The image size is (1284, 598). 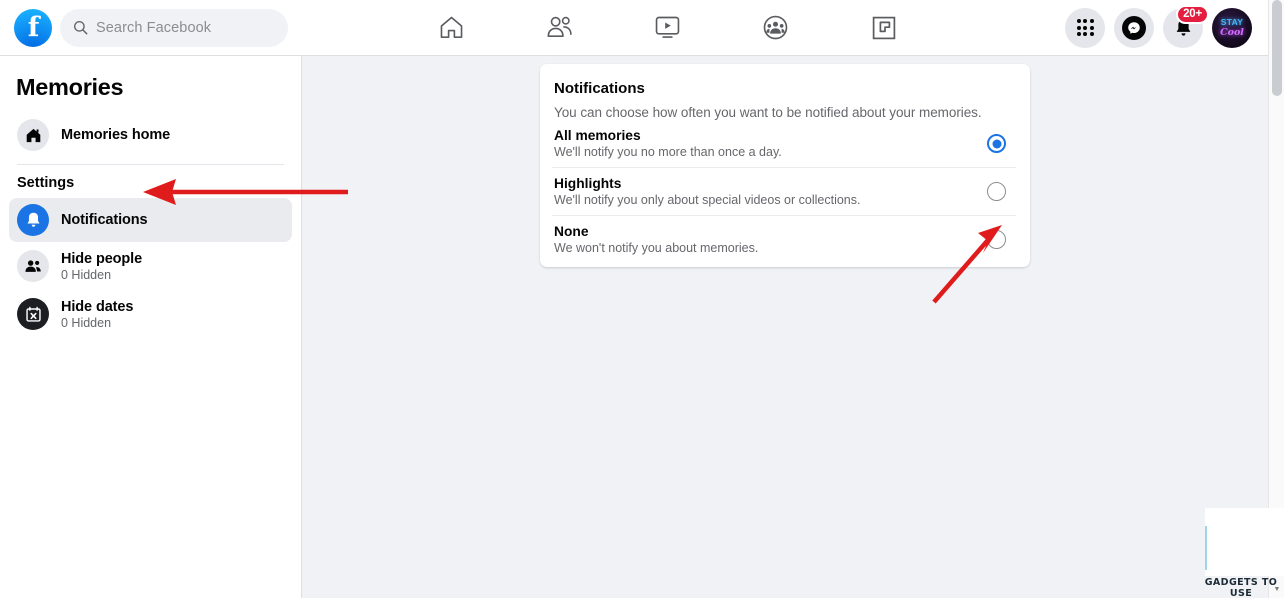 I want to click on avatar-line-2: Cool, so click(x=1232, y=32).